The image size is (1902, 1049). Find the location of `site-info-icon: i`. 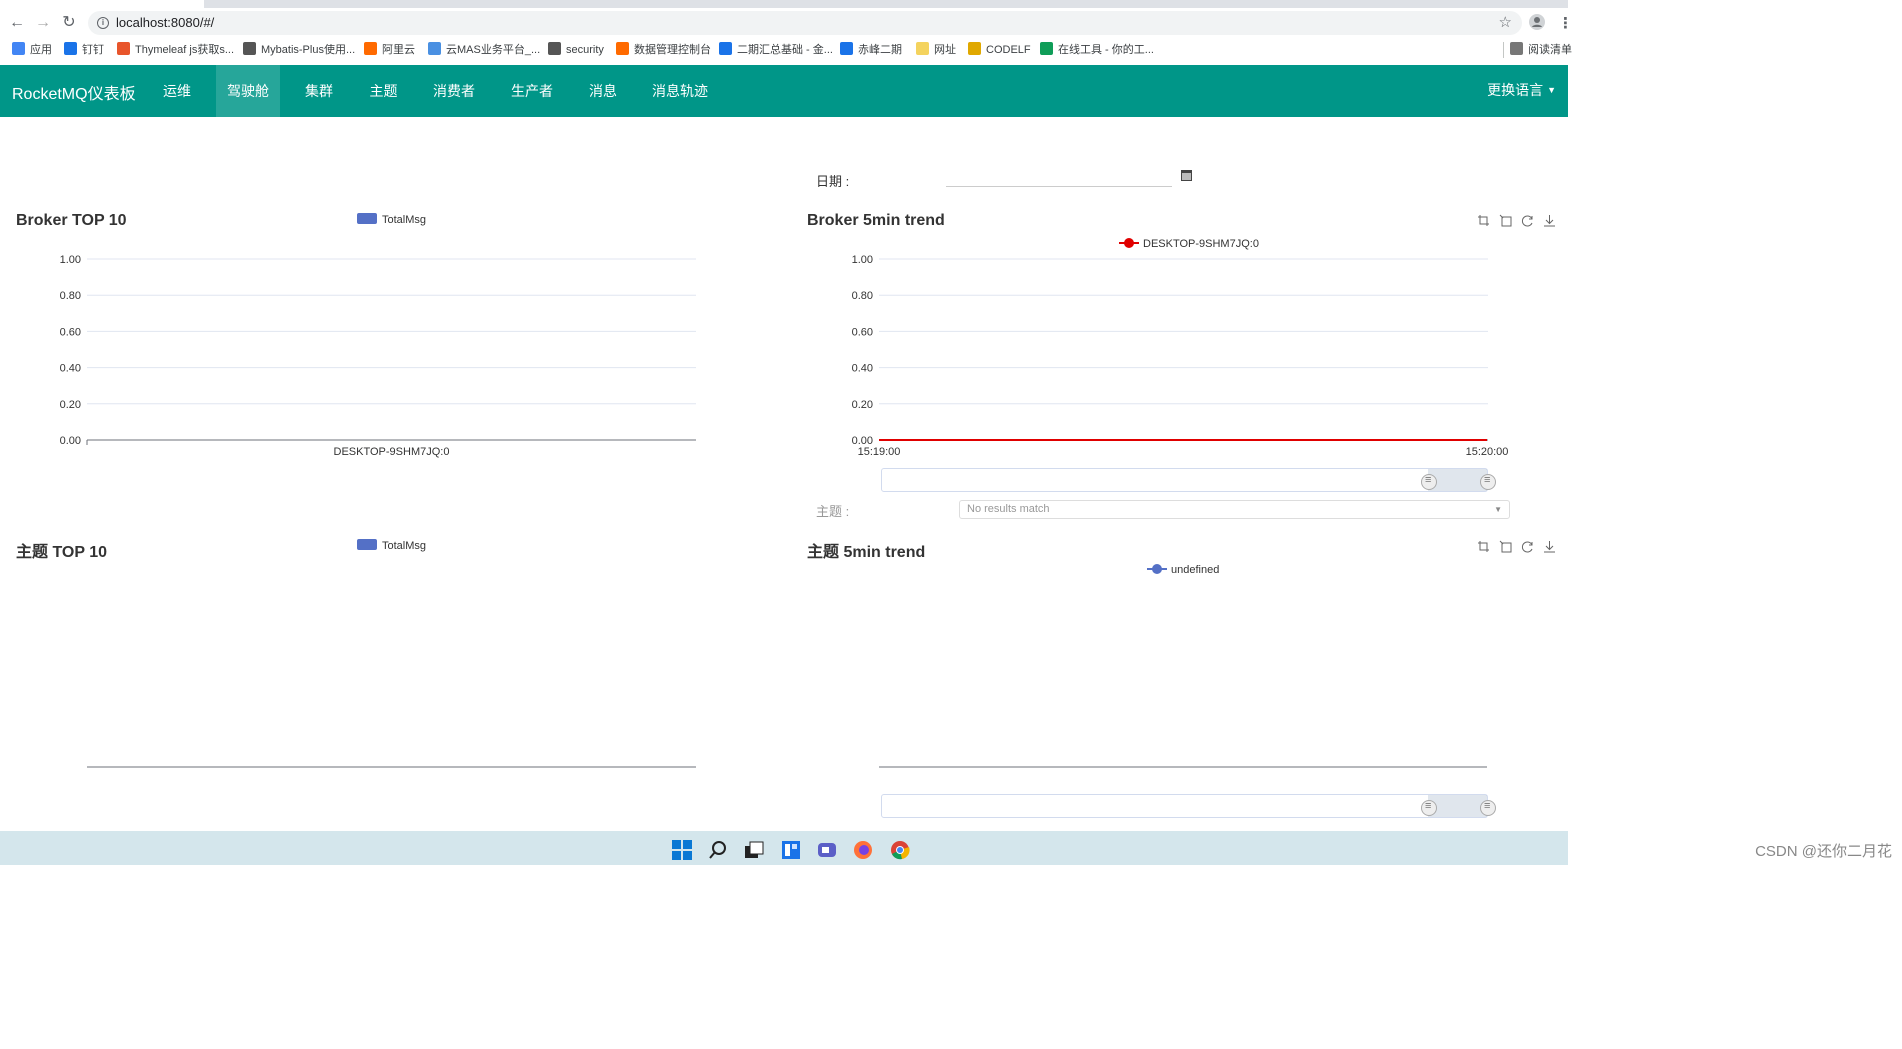

site-info-icon: i is located at coordinates (103, 23).